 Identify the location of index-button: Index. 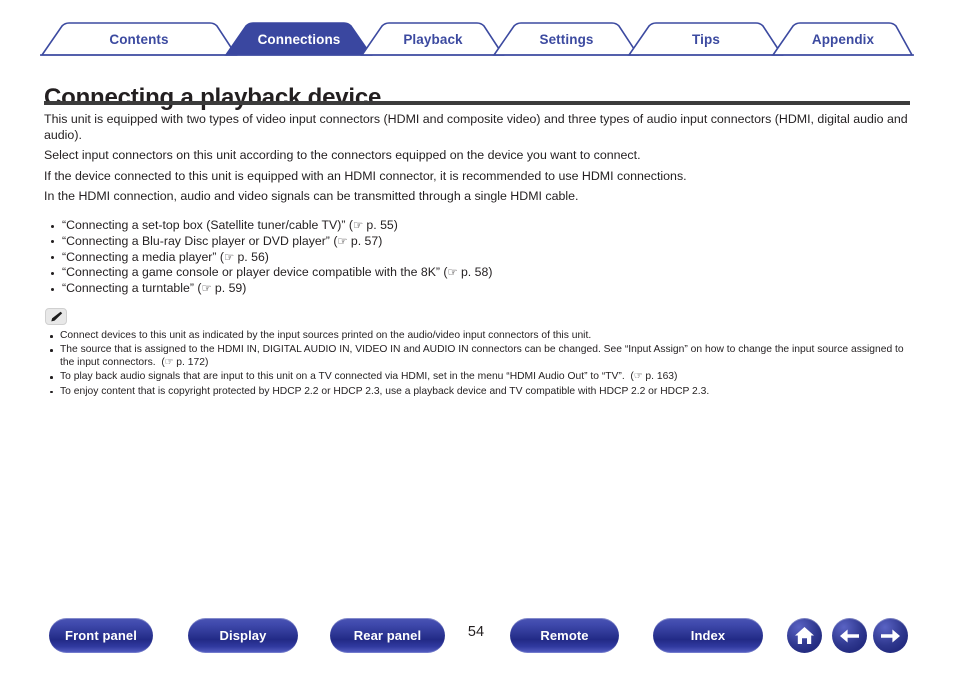
(708, 635).